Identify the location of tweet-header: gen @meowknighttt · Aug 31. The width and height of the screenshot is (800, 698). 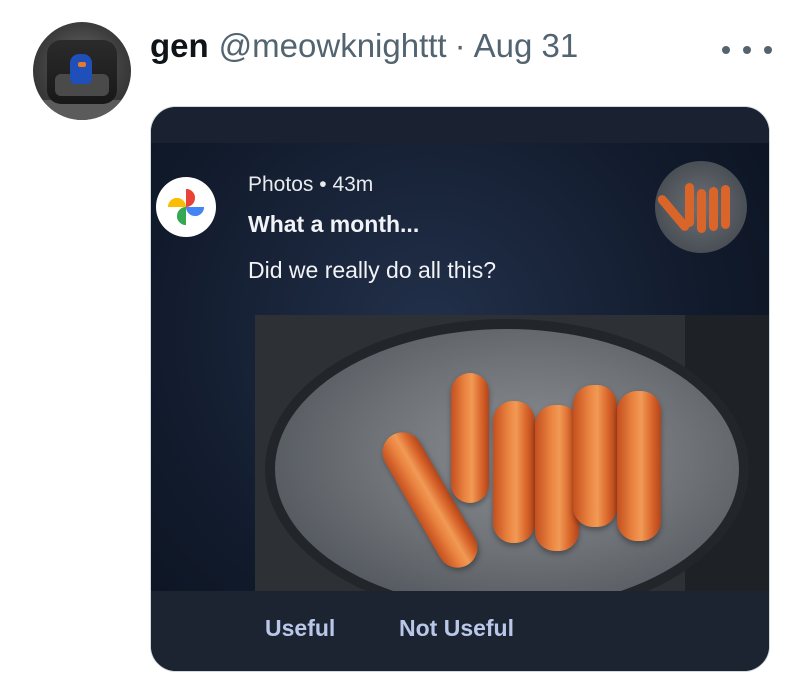
(364, 49).